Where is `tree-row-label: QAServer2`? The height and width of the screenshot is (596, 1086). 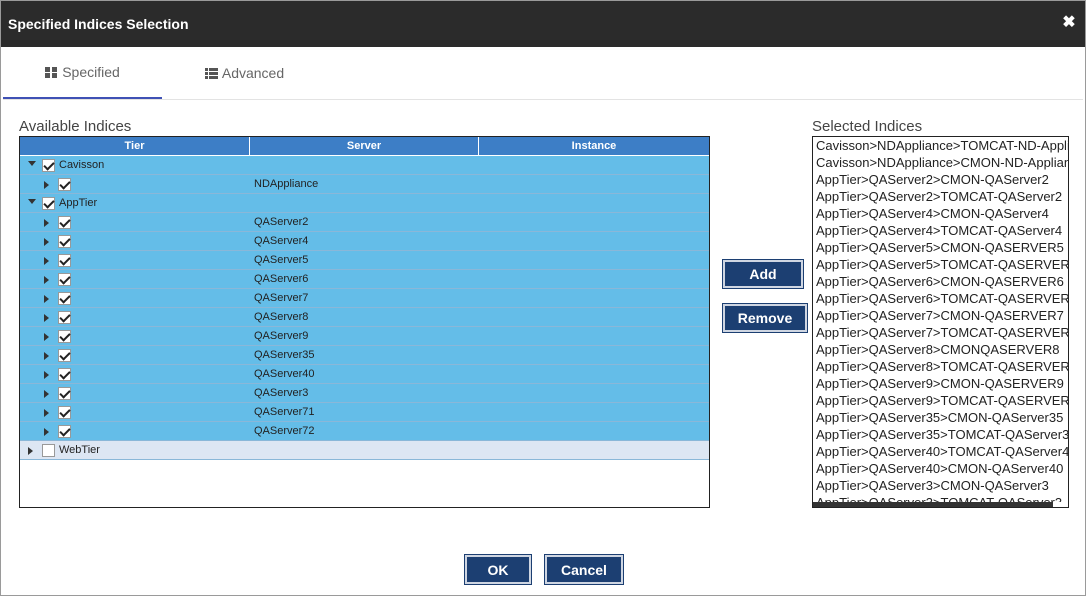
tree-row-label: QAServer2 is located at coordinates (281, 222).